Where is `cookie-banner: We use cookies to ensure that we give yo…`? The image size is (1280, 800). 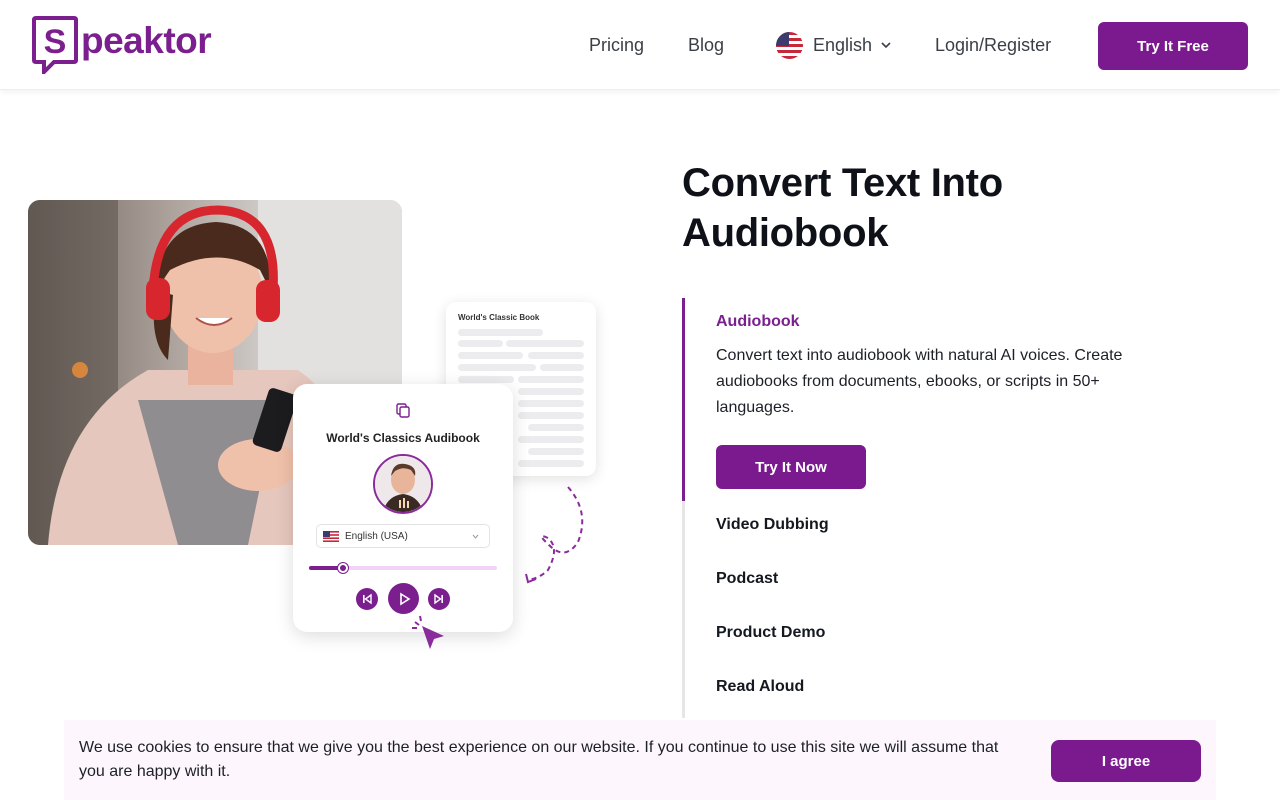 cookie-banner: We use cookies to ensure that we give yo… is located at coordinates (640, 760).